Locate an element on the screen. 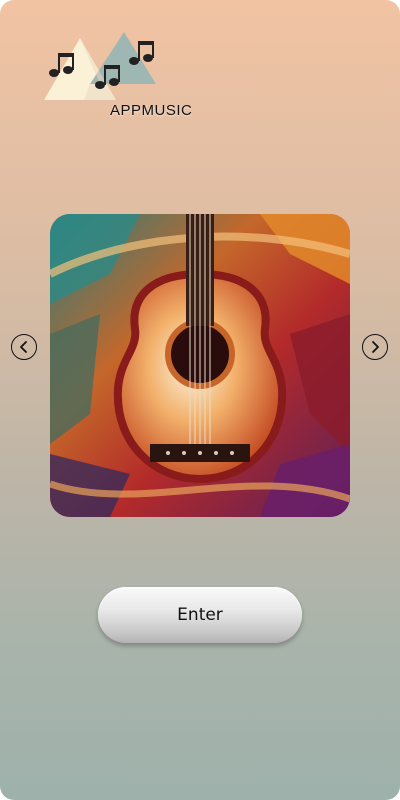  previous-button is located at coordinates (24, 347).